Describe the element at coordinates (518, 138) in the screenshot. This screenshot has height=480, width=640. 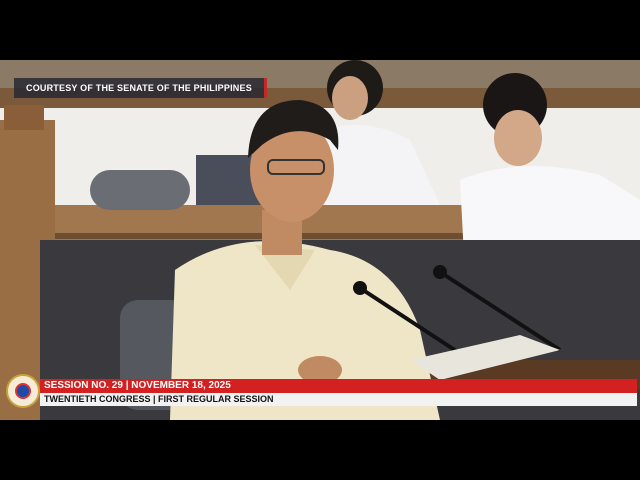
I see `person-man-face` at that location.